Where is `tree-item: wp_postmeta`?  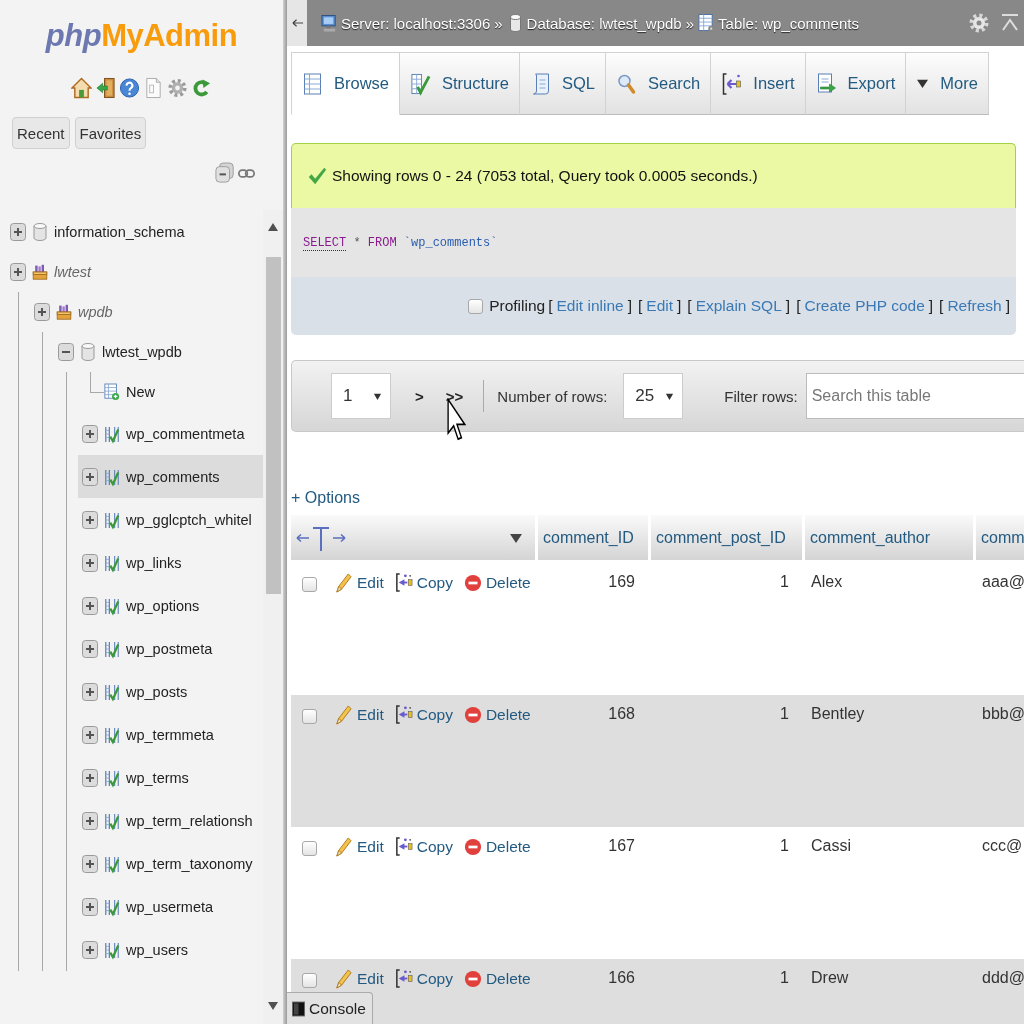 tree-item: wp_postmeta is located at coordinates (170, 648).